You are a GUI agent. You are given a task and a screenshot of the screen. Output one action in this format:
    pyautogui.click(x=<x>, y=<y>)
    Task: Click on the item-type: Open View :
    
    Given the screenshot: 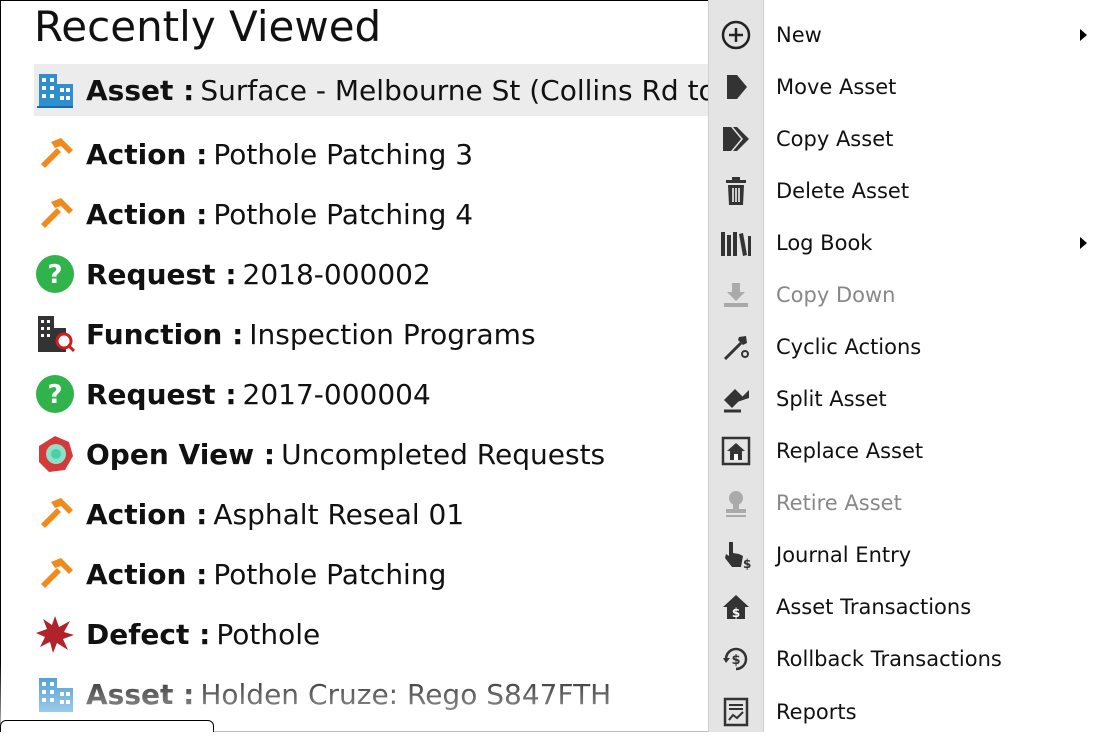 What is the action you would take?
    pyautogui.click(x=181, y=454)
    